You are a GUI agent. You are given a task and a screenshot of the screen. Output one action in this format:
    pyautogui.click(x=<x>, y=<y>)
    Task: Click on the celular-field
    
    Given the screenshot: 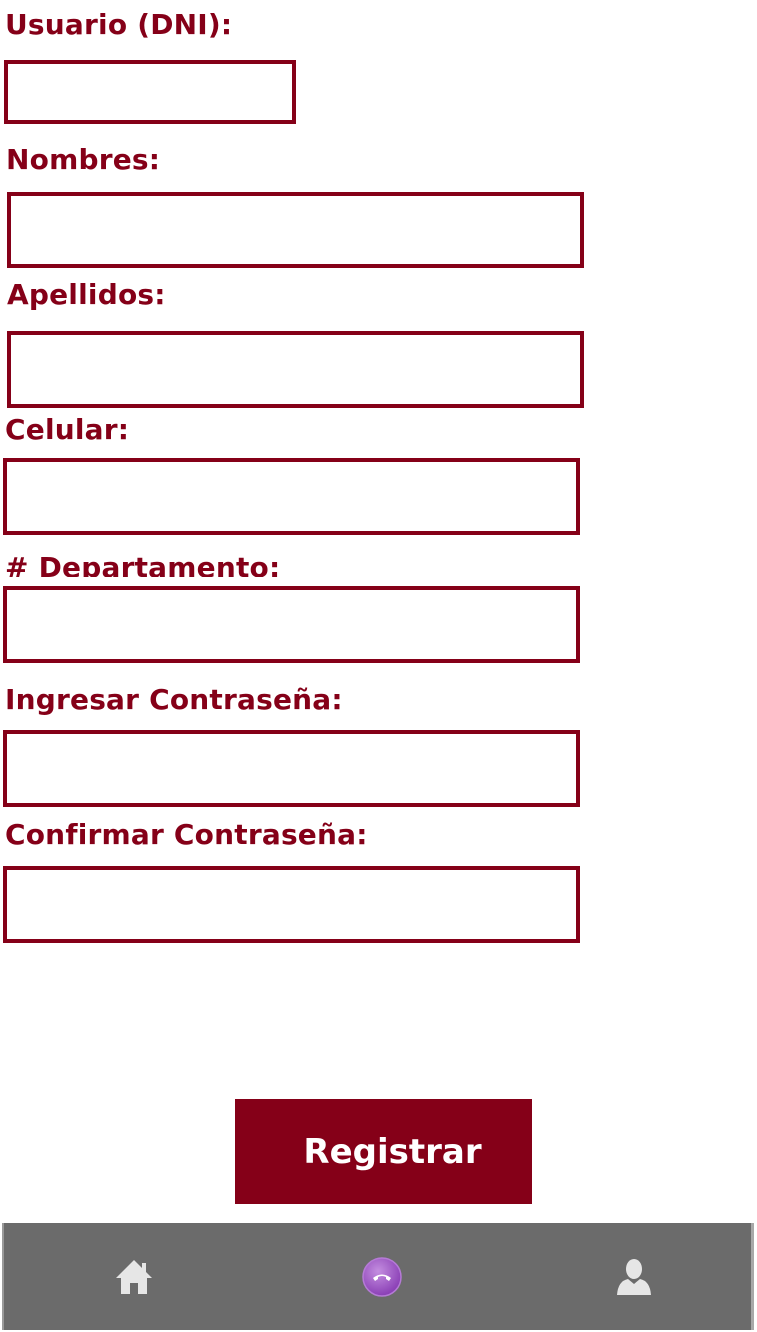 What is the action you would take?
    pyautogui.click(x=291, y=496)
    